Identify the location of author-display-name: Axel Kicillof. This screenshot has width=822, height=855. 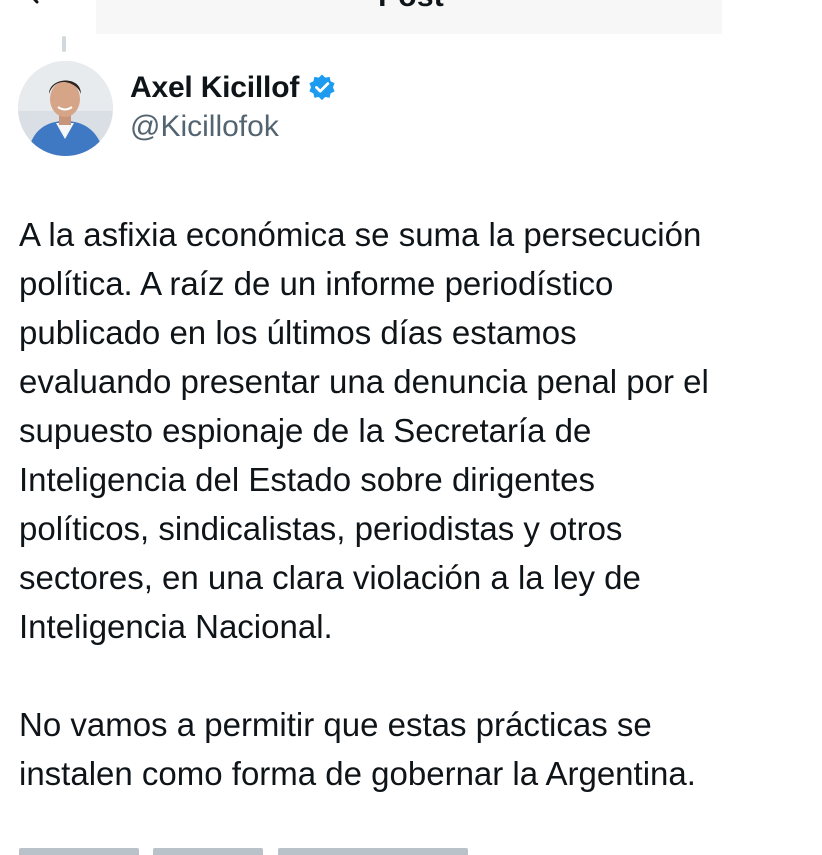
(214, 88).